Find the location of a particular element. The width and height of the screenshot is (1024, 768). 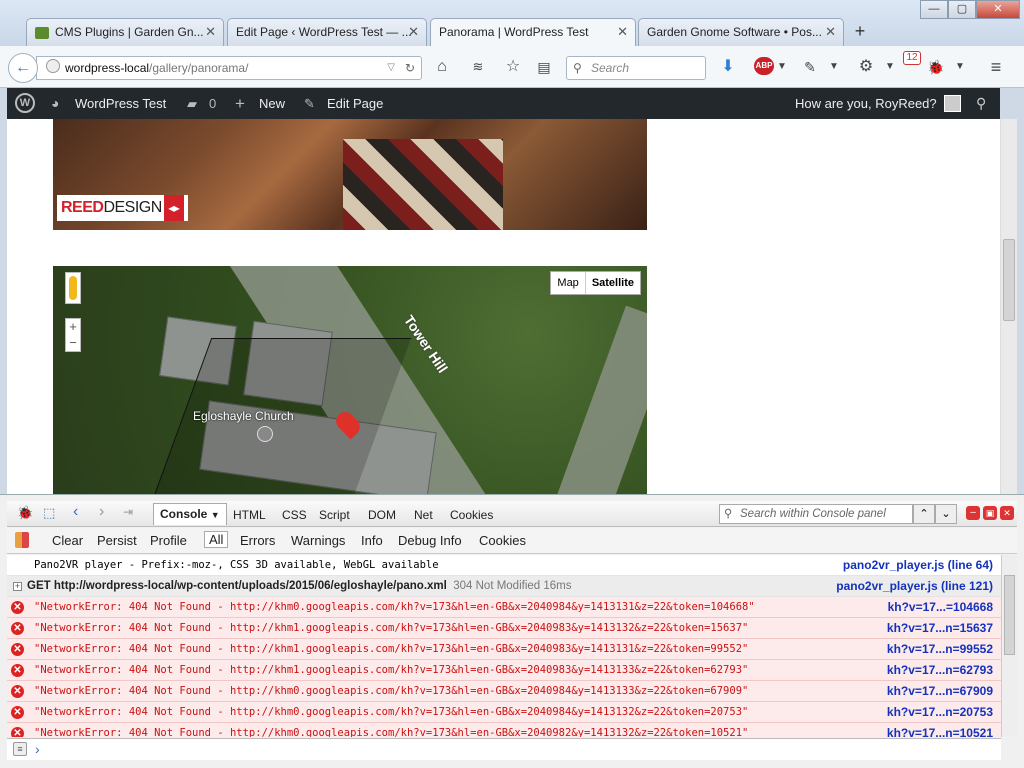

source-link: kh?v=17...n=20753 is located at coordinates (940, 712).